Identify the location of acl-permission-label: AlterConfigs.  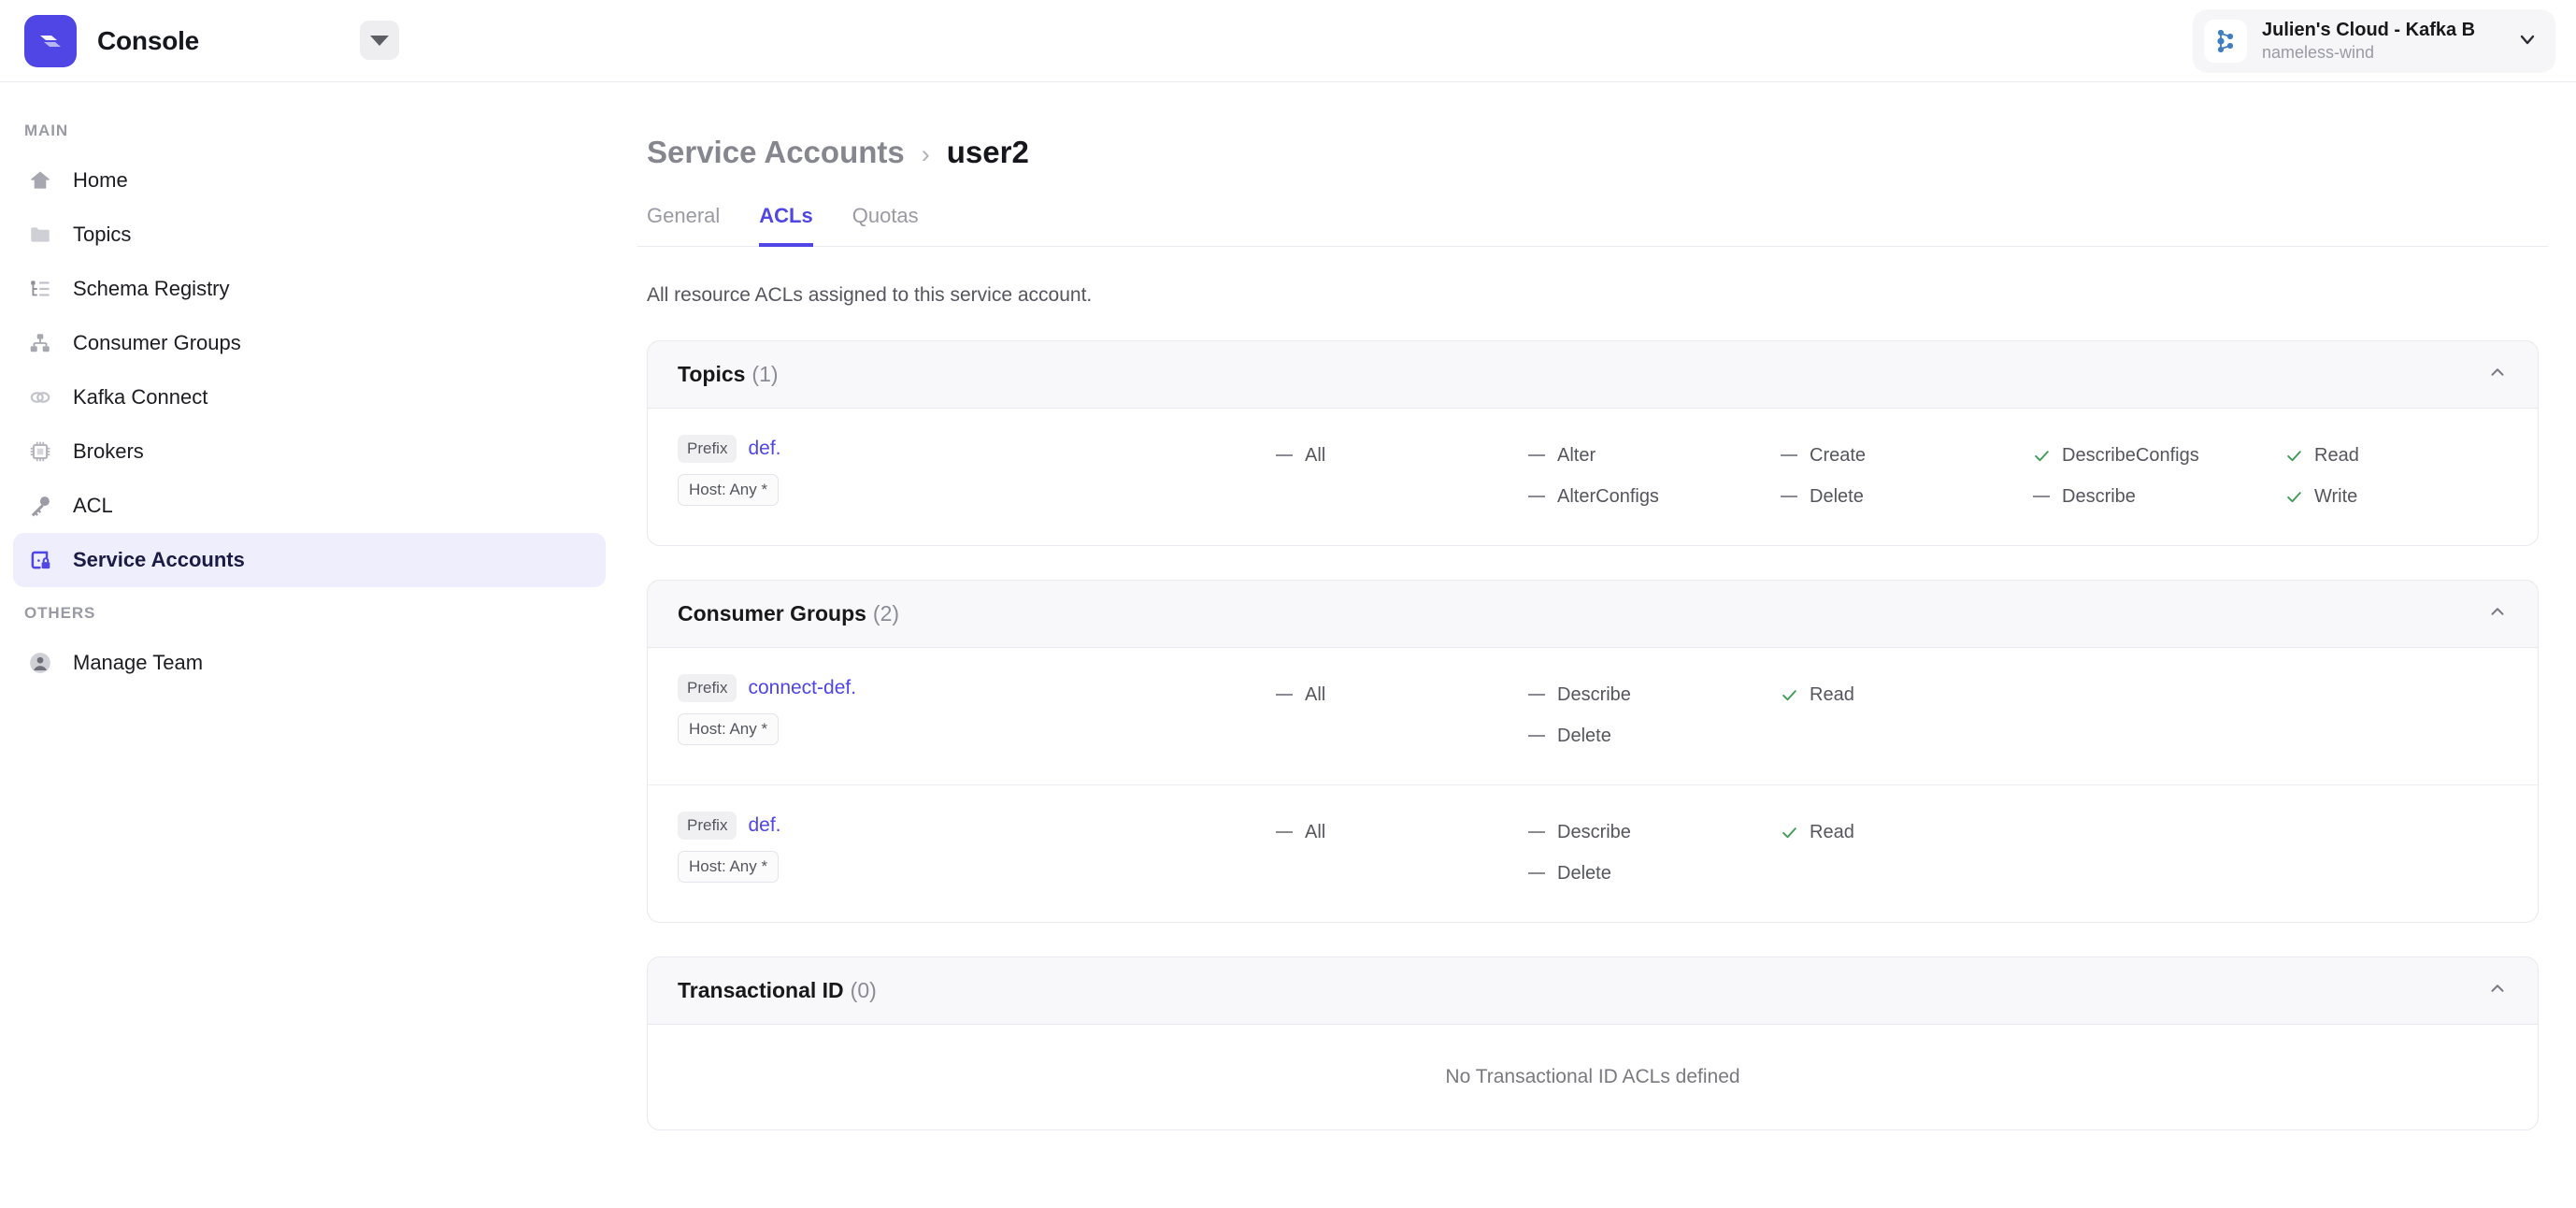
(1608, 496).